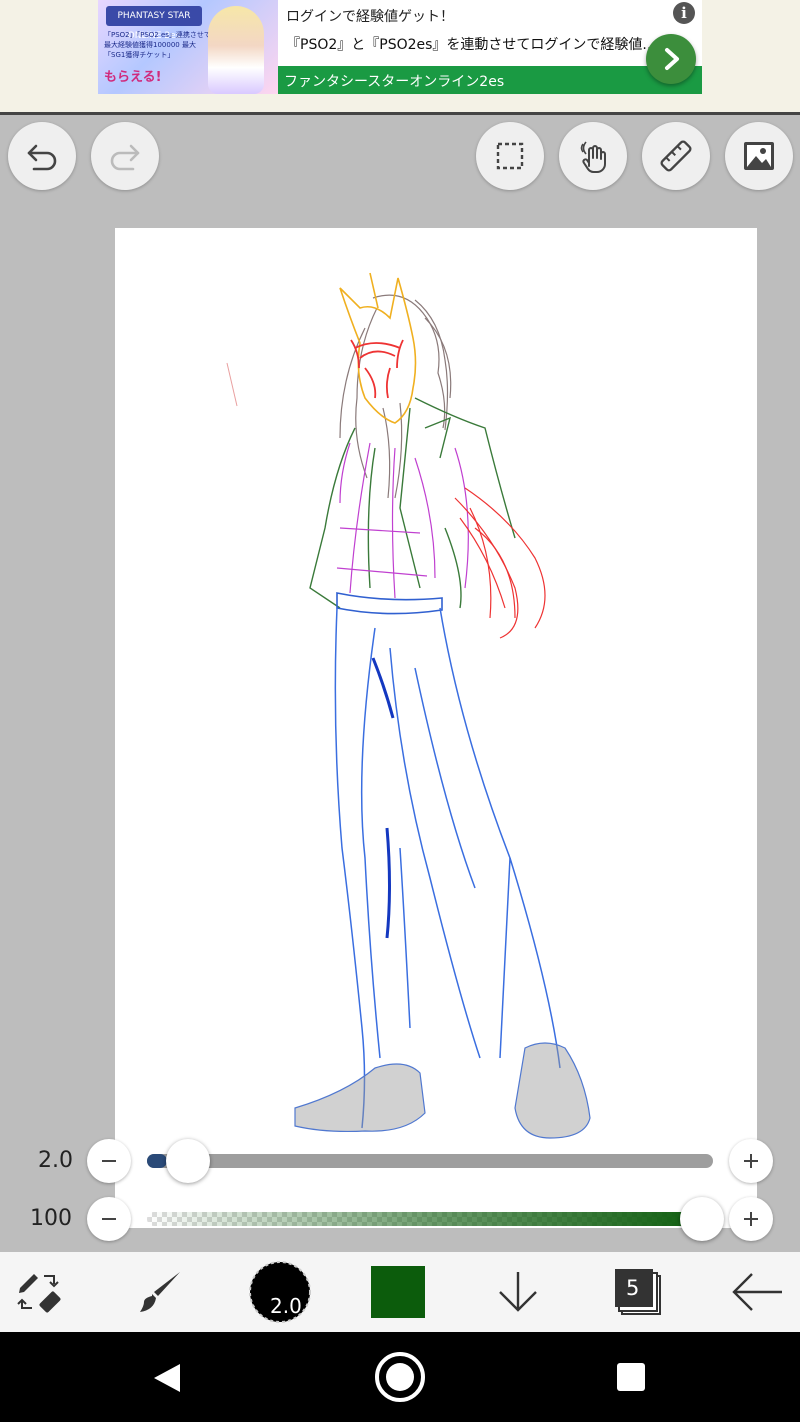 The width and height of the screenshot is (800, 1422). Describe the element at coordinates (280, 1292) in the screenshot. I see `brush-size-button: 2.0` at that location.